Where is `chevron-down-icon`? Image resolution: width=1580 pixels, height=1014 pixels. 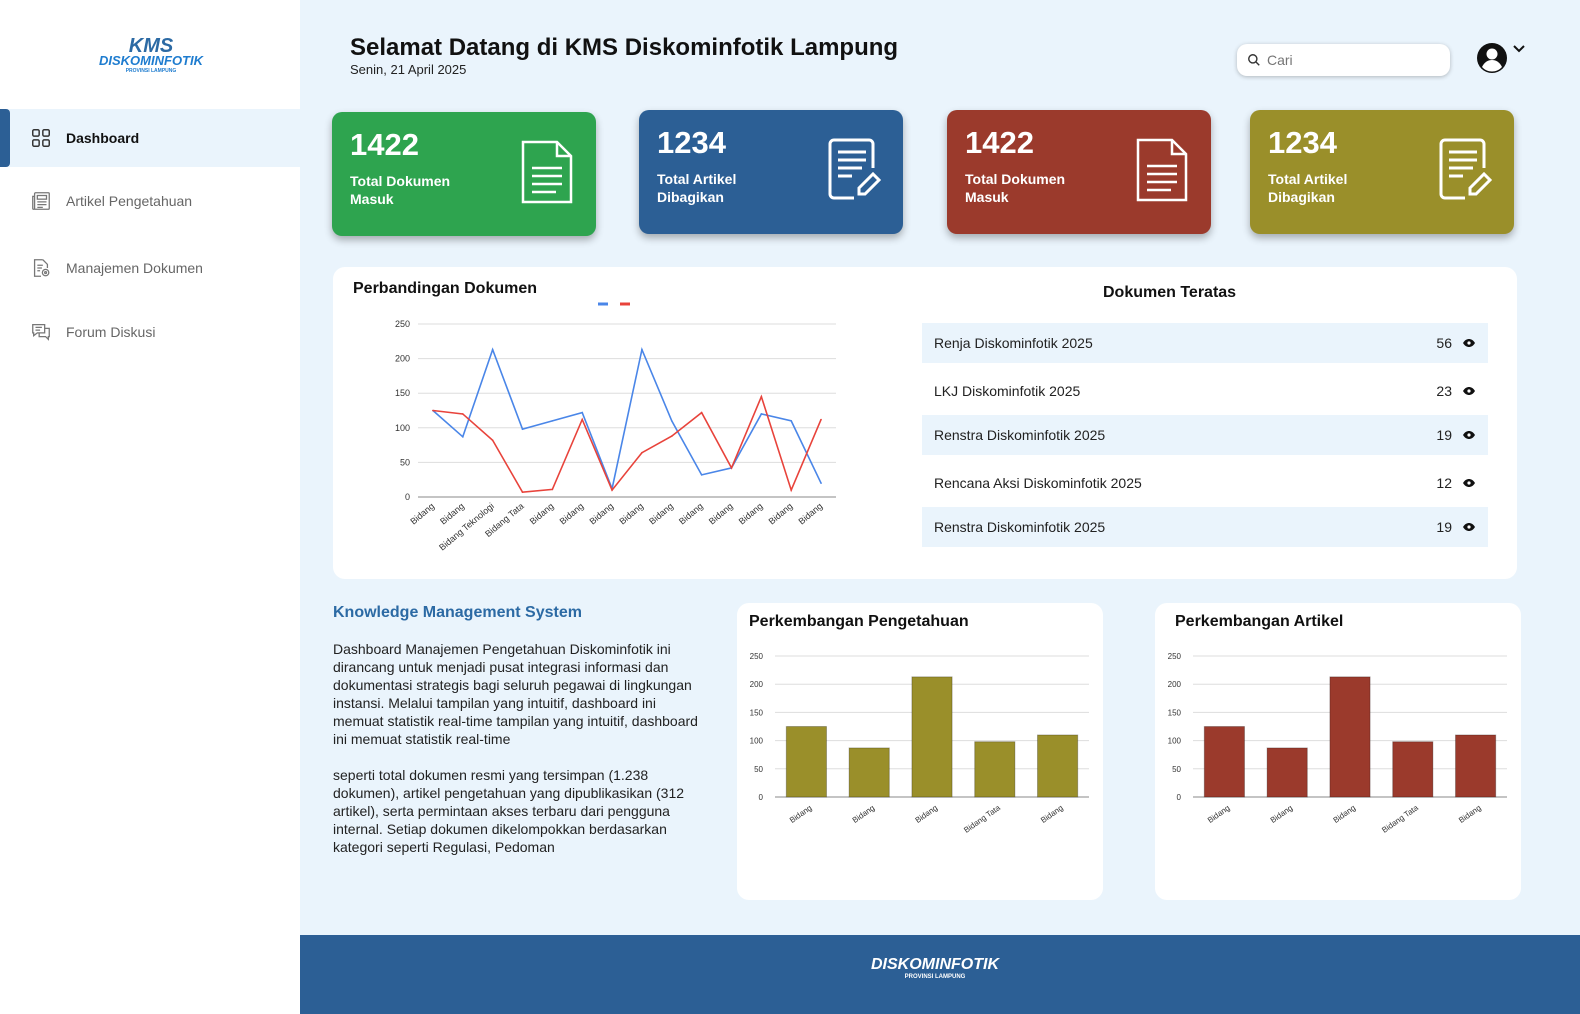
chevron-down-icon is located at coordinates (1519, 49).